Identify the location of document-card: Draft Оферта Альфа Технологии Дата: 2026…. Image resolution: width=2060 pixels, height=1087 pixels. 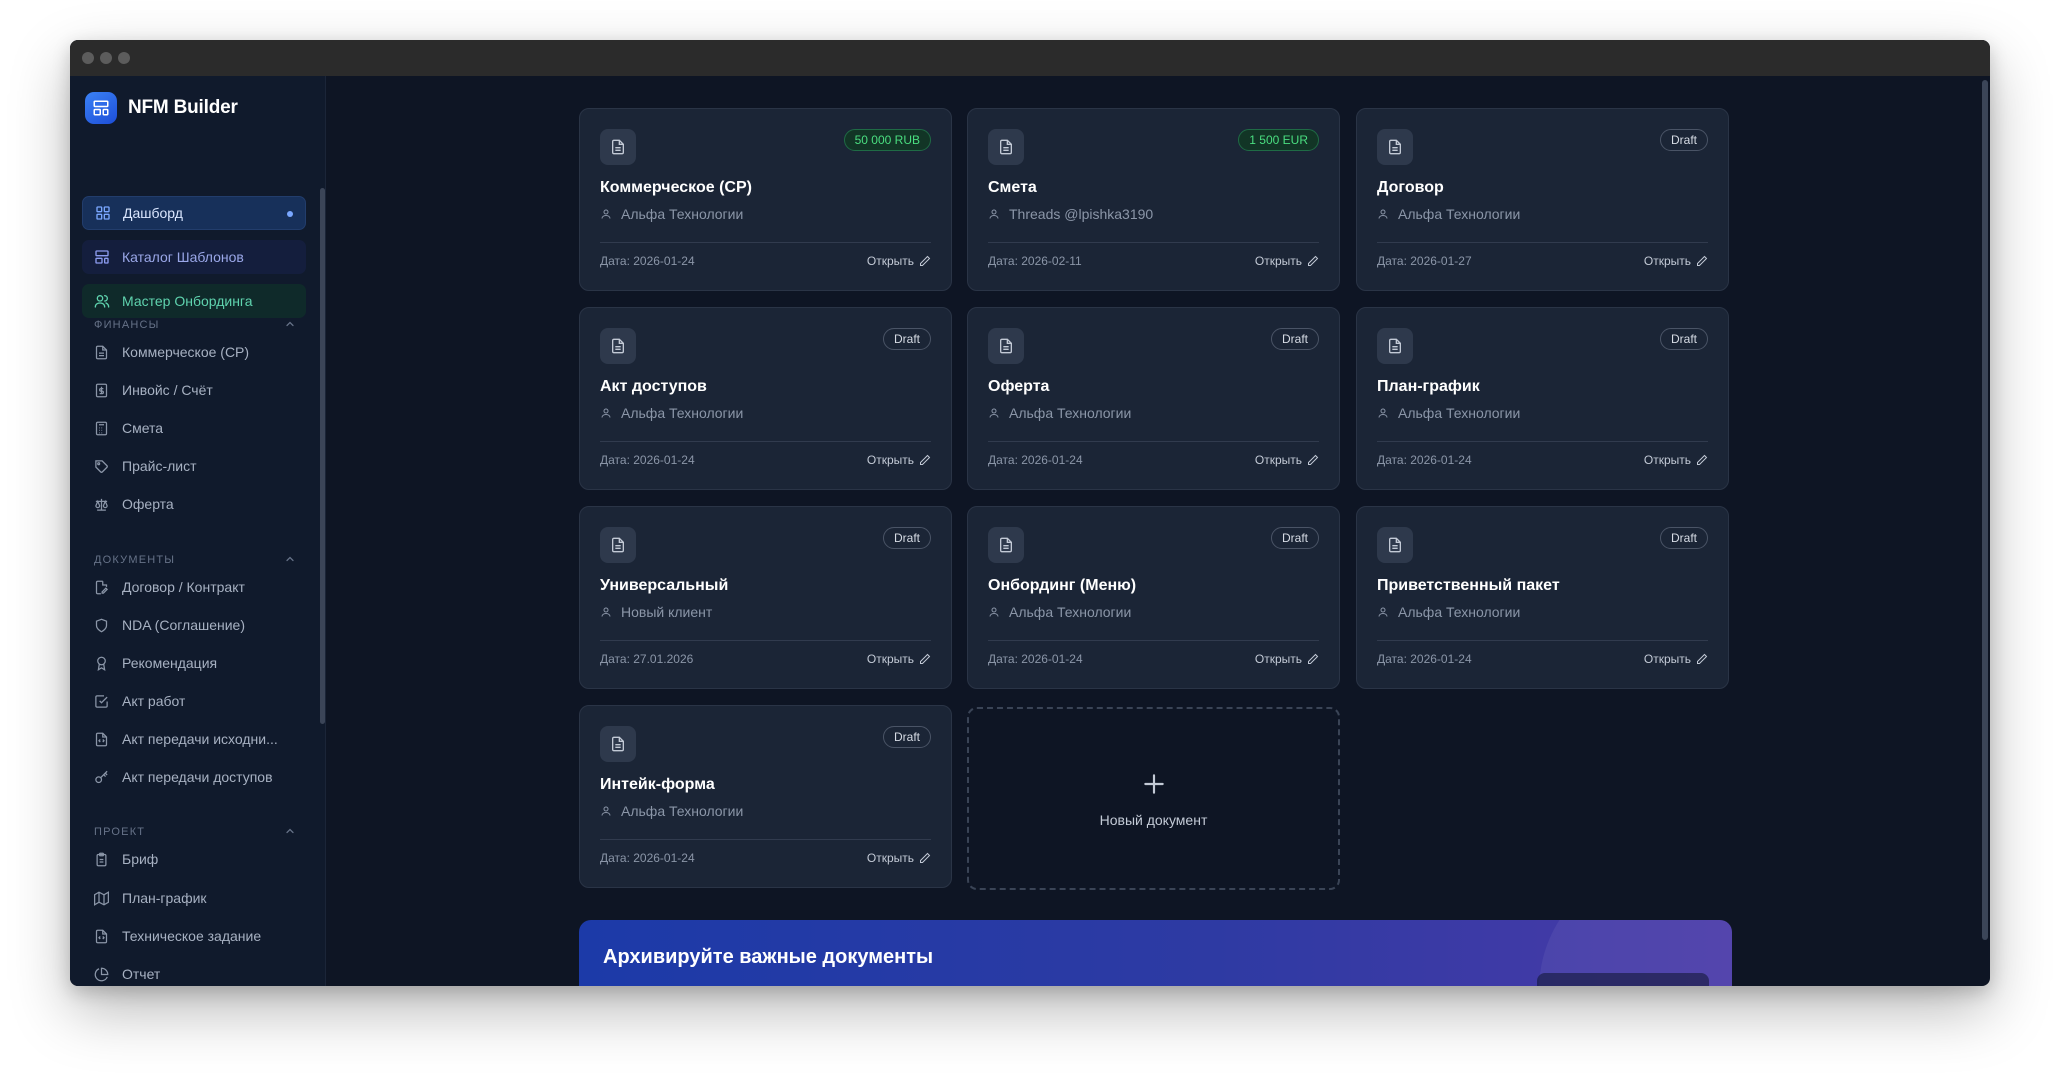
(1153, 398).